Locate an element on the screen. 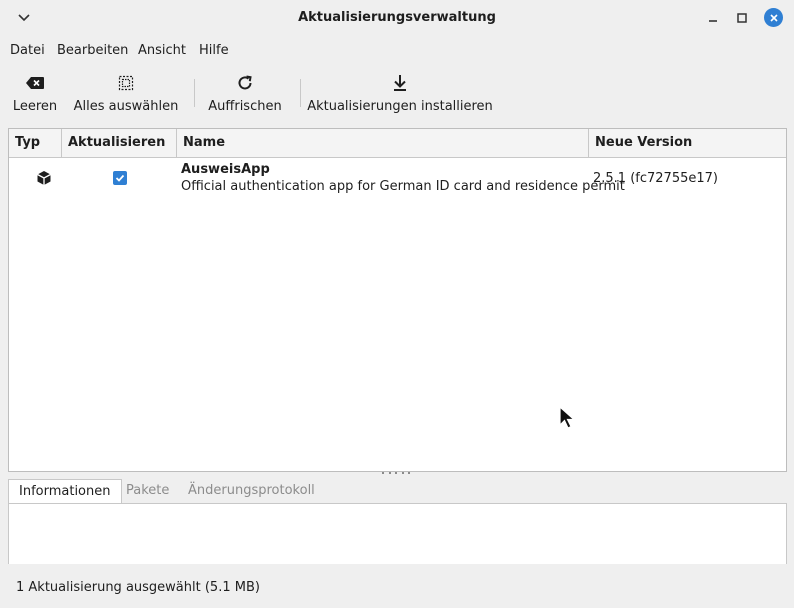  tab-information: Informationen is located at coordinates (65, 491).